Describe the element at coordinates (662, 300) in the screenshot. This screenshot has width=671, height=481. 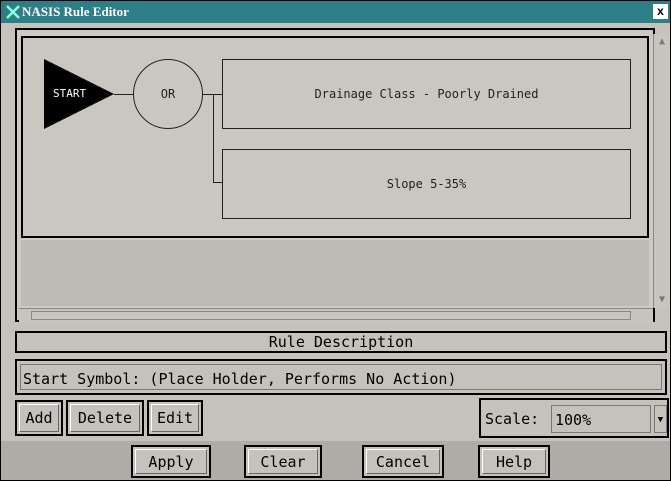
I see `scroll-down-arrow-icon: ▼` at that location.